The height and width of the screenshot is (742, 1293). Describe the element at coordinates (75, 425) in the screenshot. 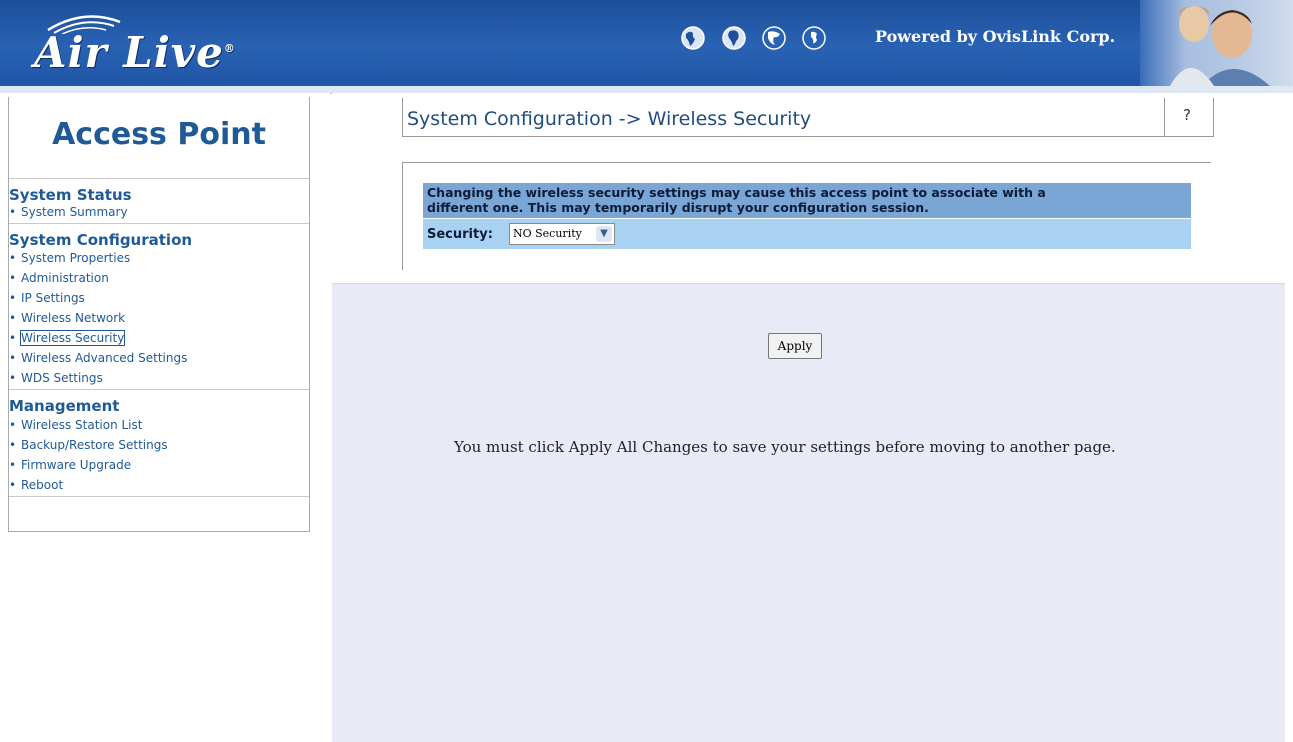

I see `nav-item-wireless-station-list: • Wireless Station List` at that location.